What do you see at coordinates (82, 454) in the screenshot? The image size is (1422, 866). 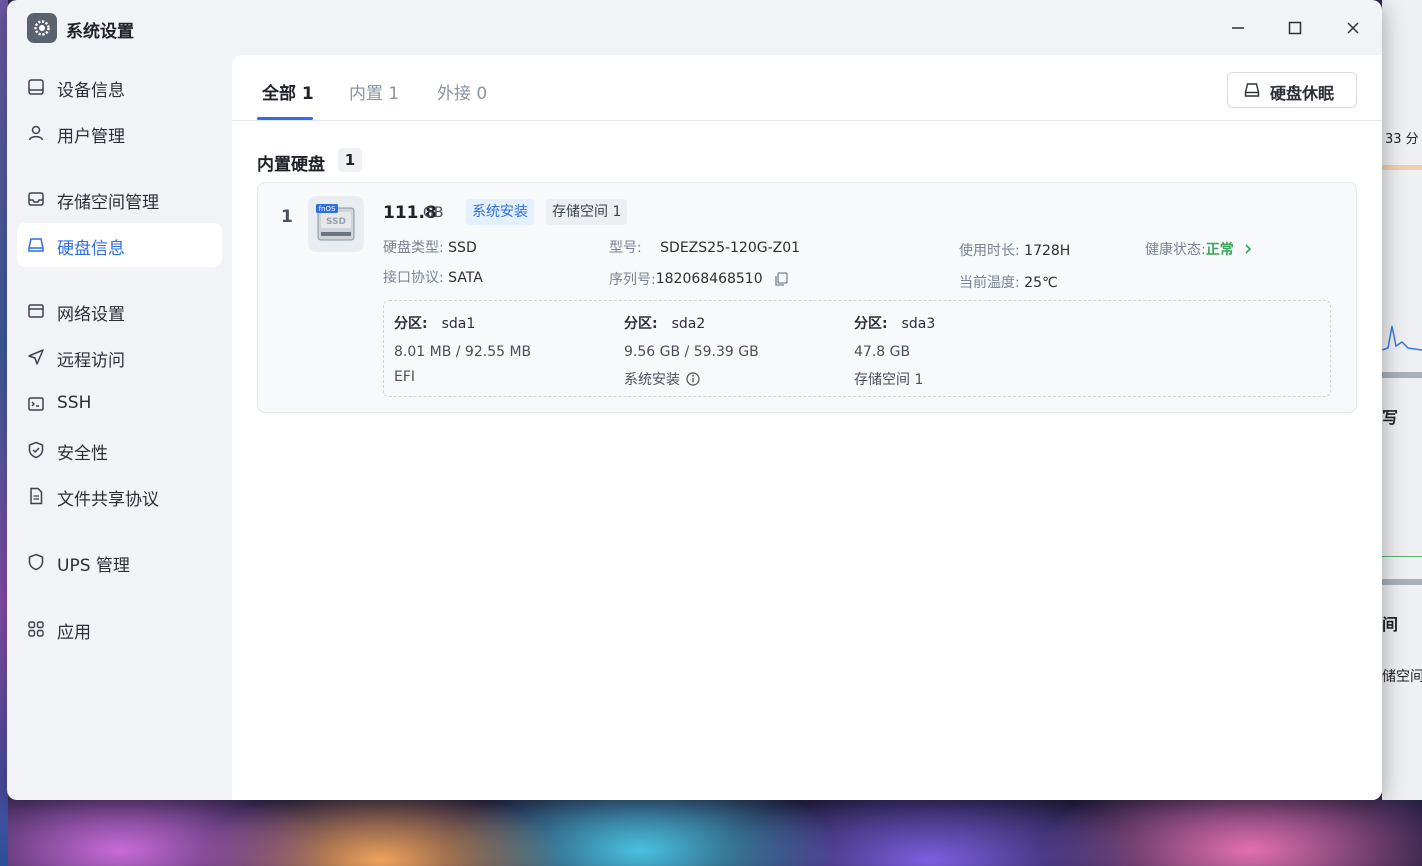 I see `sidebar-item-label: 安全性` at bounding box center [82, 454].